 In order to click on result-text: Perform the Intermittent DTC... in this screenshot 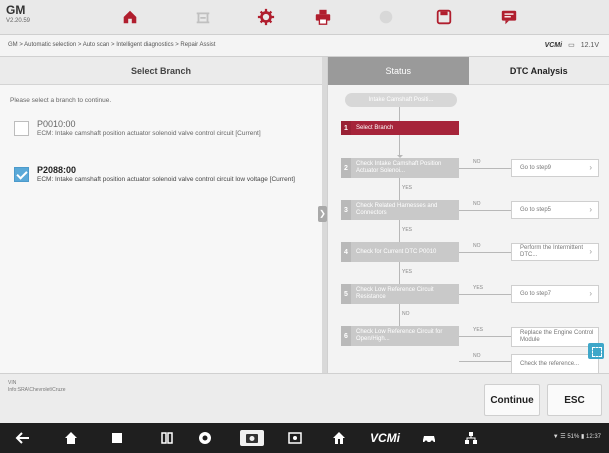, I will do `click(552, 251)`.